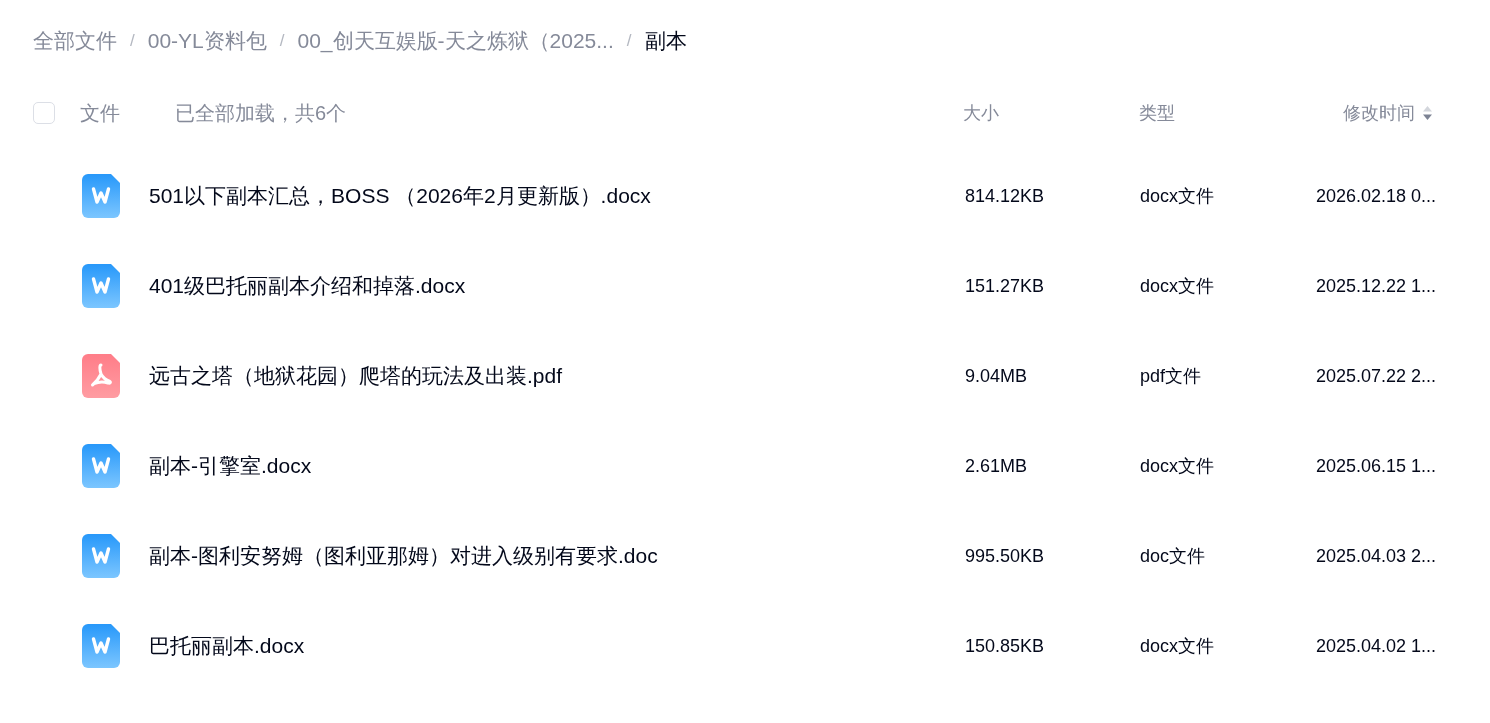  What do you see at coordinates (400, 196) in the screenshot?
I see `file-name-link: 501以下副本汇总，BOSS （2026年2月更新版）.docx` at bounding box center [400, 196].